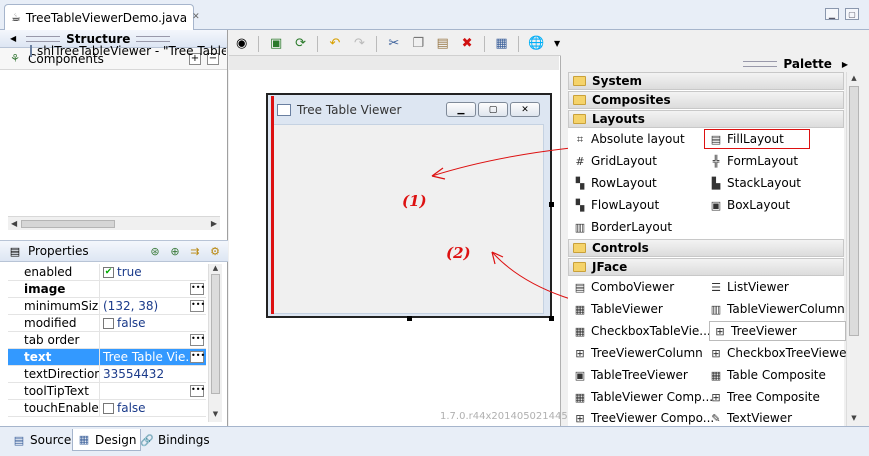 Image resolution: width=869 pixels, height=456 pixels. I want to click on checkbox-tree-viewer-icon: ⊞, so click(716, 353).